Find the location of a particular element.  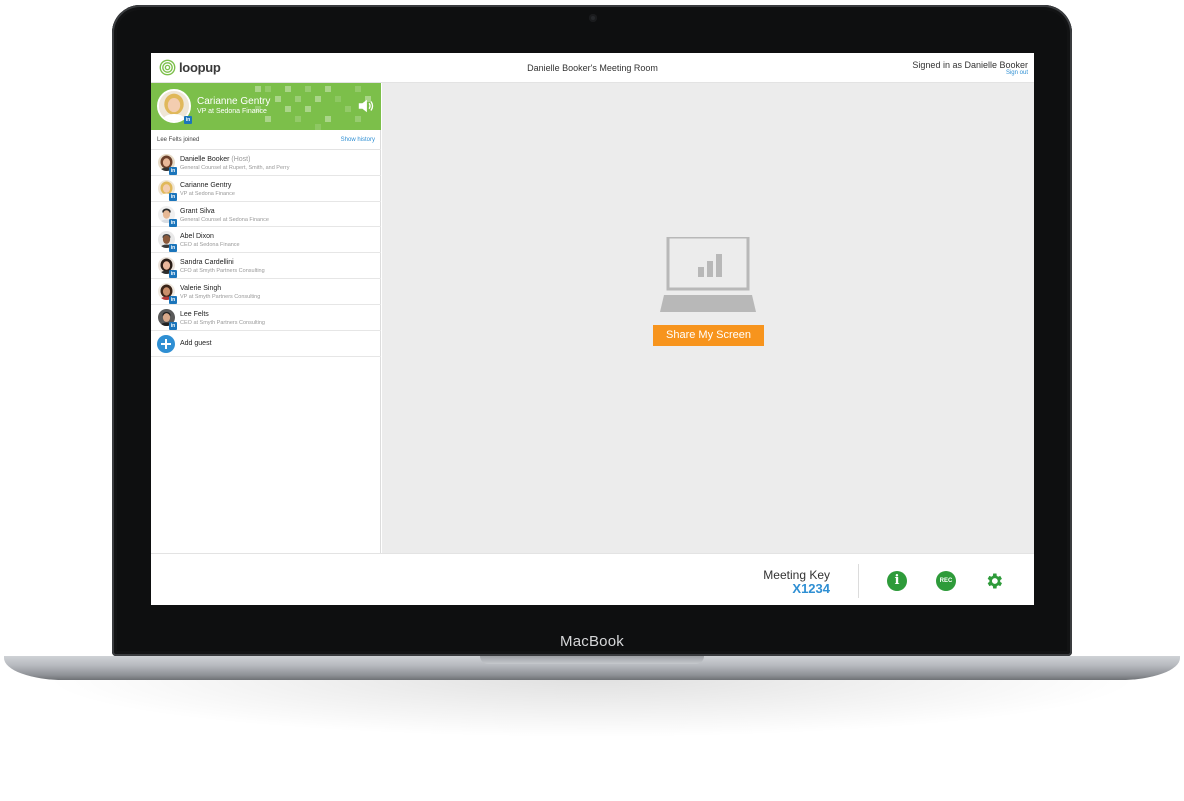

meeting-room-title: Danielle Booker's Meeting Room is located at coordinates (592, 68).